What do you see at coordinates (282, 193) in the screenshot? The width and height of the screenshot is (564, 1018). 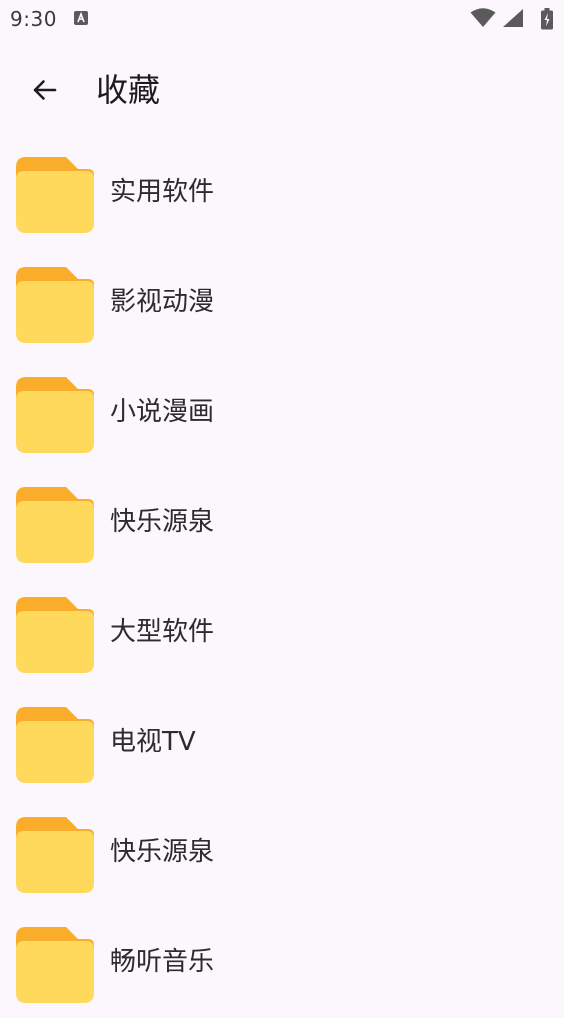 I see `folder-list-item: 实用软件` at bounding box center [282, 193].